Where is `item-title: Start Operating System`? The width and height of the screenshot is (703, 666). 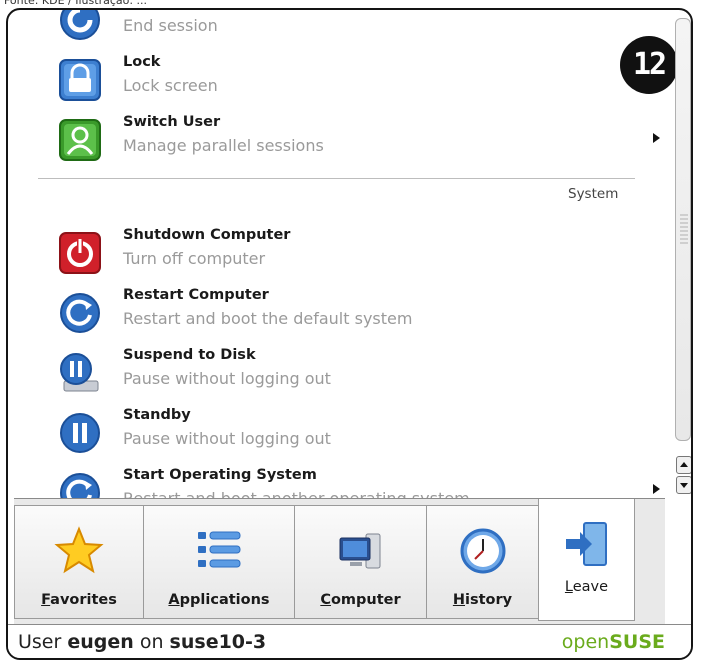 item-title: Start Operating System is located at coordinates (220, 475).